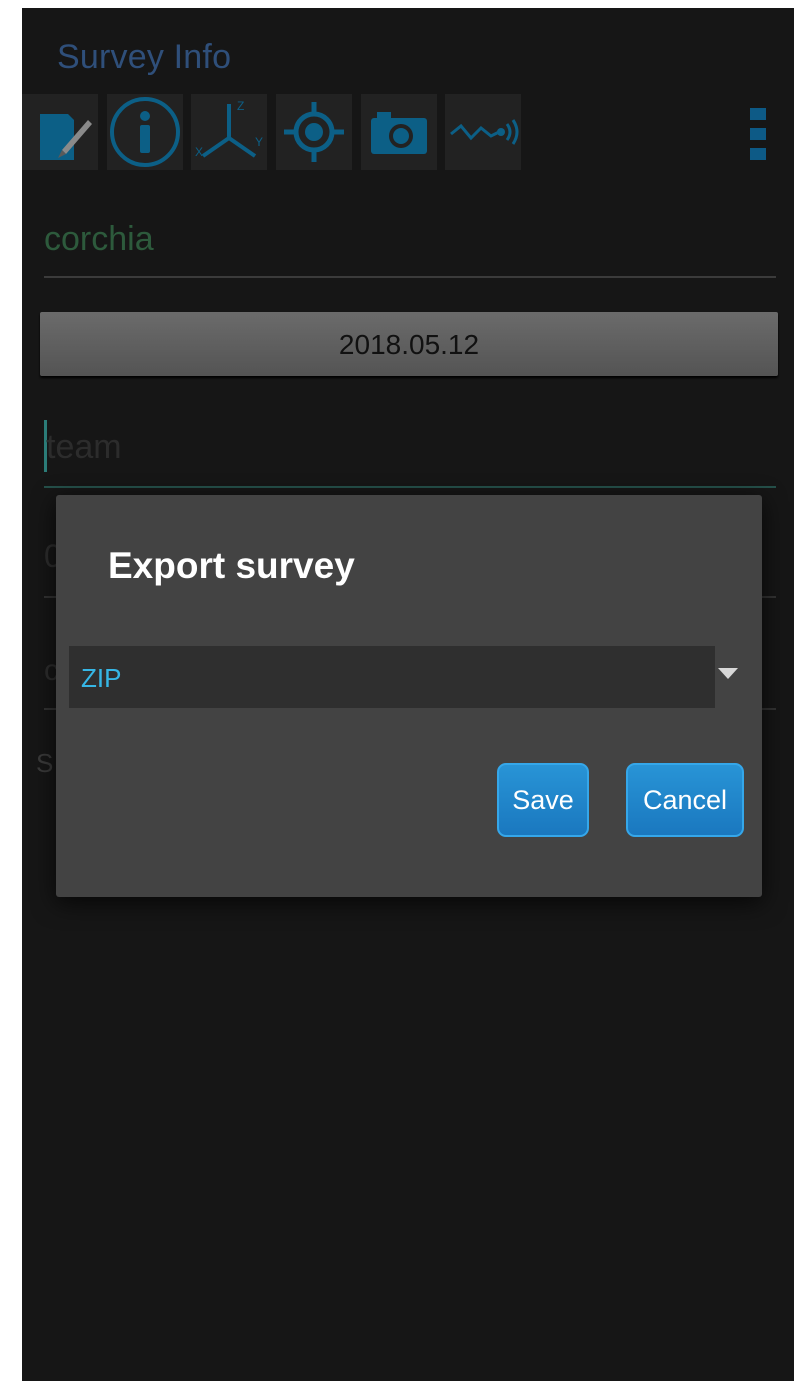  Describe the element at coordinates (259, 142) in the screenshot. I see `axis-y-label: Y` at that location.